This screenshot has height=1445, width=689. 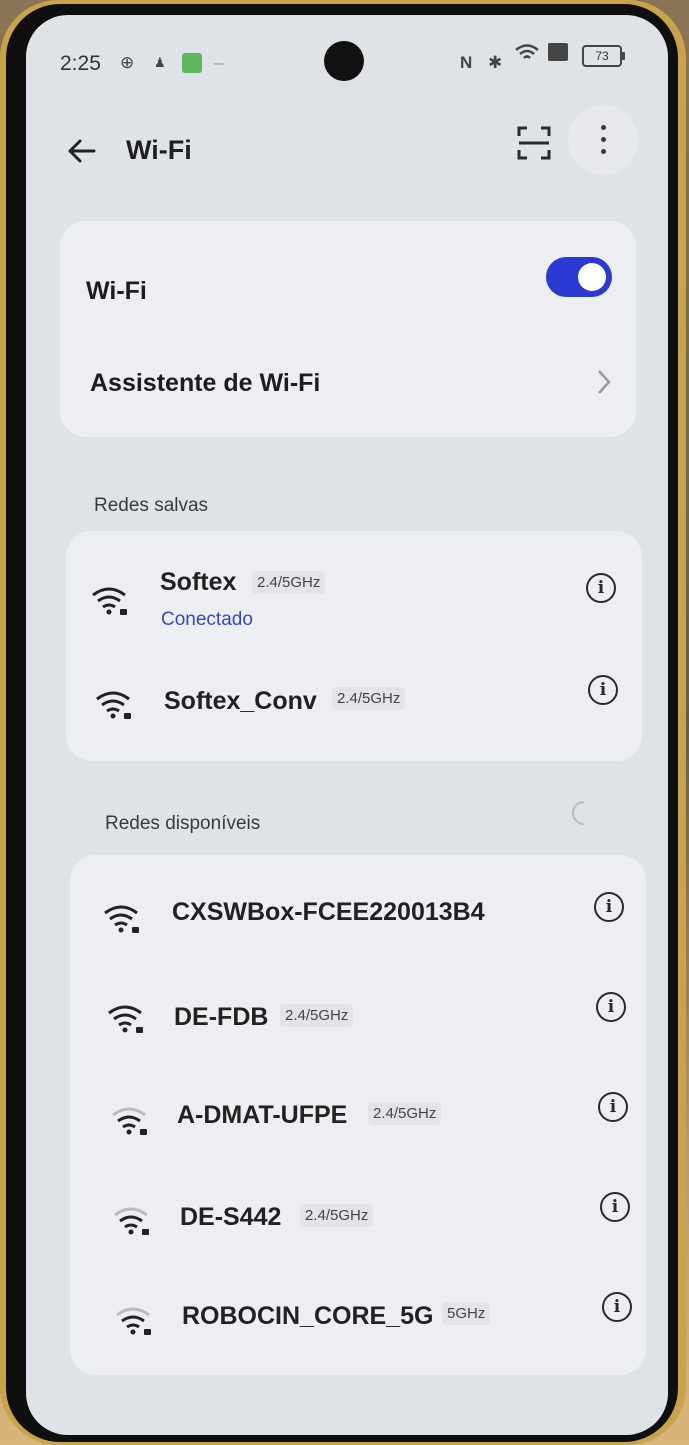 What do you see at coordinates (344, 61) in the screenshot?
I see `front-camera` at bounding box center [344, 61].